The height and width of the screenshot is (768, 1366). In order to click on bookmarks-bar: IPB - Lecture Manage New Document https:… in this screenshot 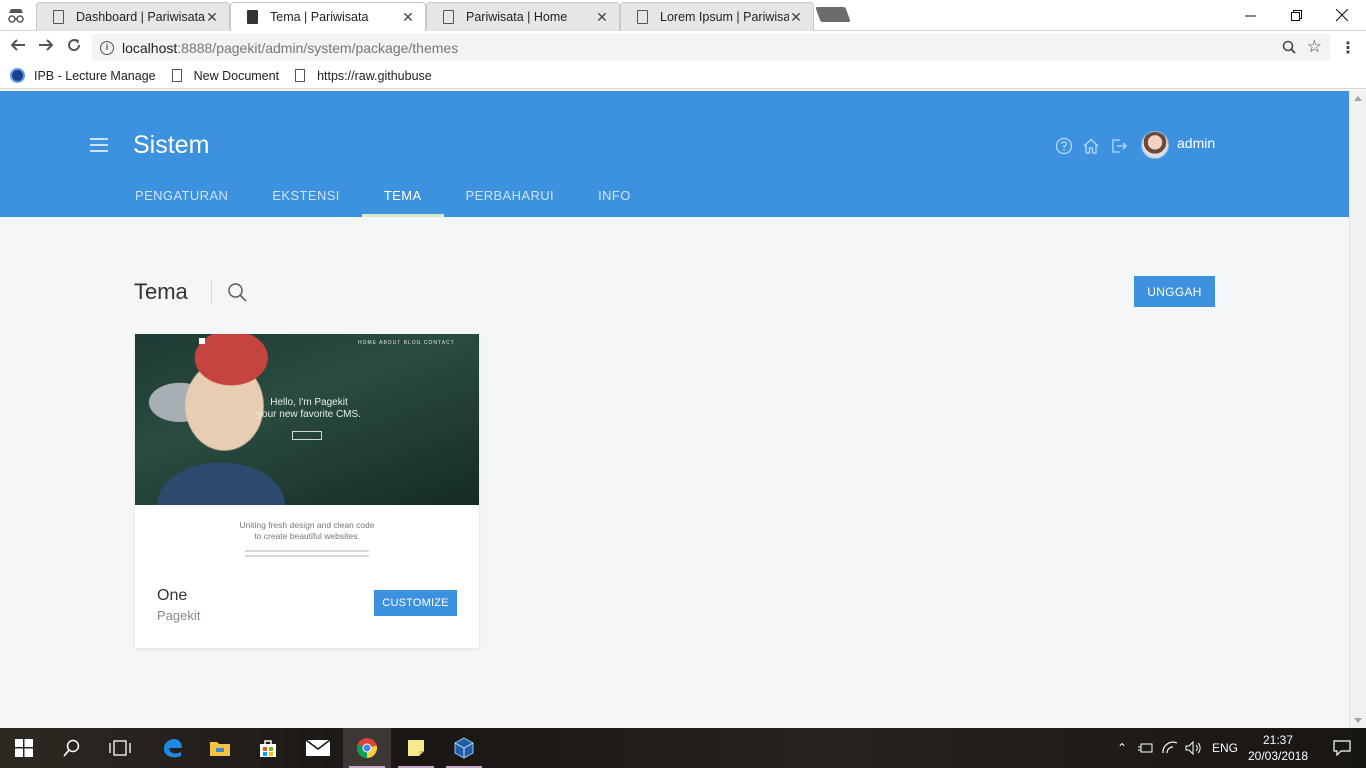, I will do `click(683, 76)`.